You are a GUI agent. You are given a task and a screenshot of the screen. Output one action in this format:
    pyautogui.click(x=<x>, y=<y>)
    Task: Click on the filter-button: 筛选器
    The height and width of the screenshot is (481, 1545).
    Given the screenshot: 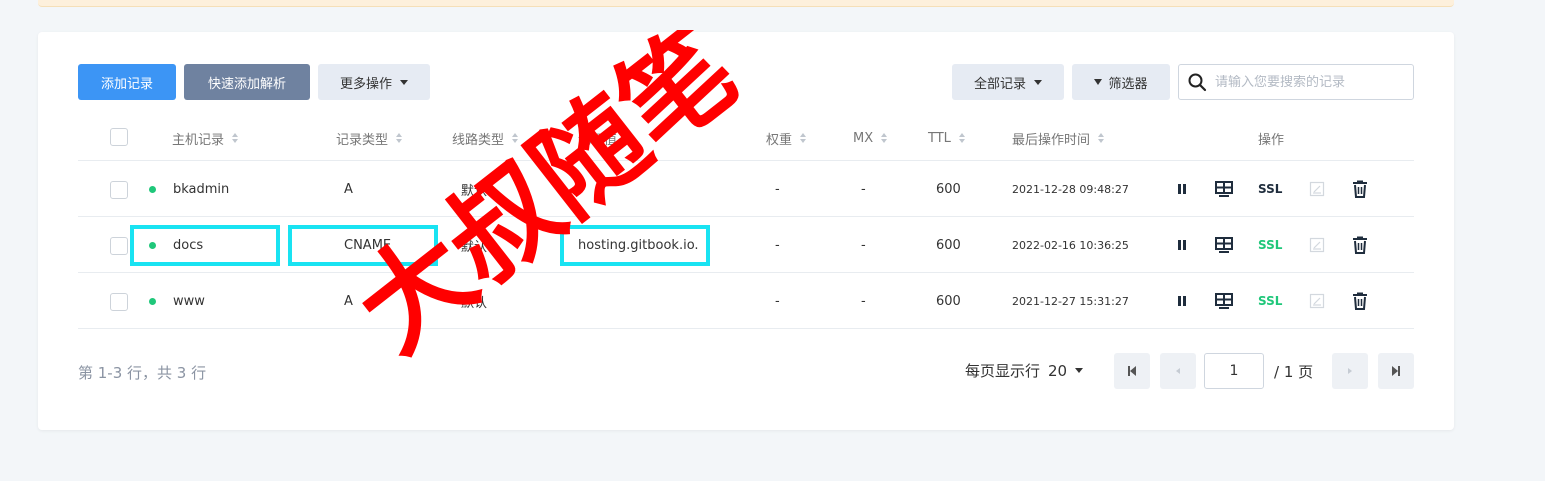 What is the action you would take?
    pyautogui.click(x=1121, y=82)
    